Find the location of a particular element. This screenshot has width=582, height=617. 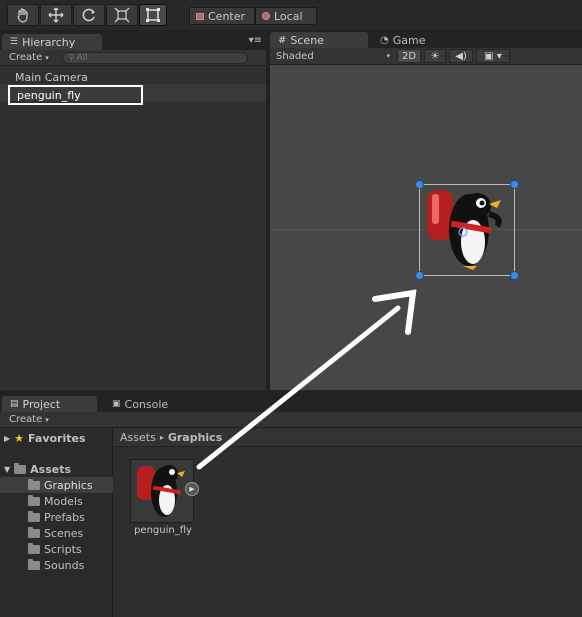

scene-toolbar: Shaded ▾ 2D ☀ ◀) ▣ ▾ is located at coordinates (426, 56).